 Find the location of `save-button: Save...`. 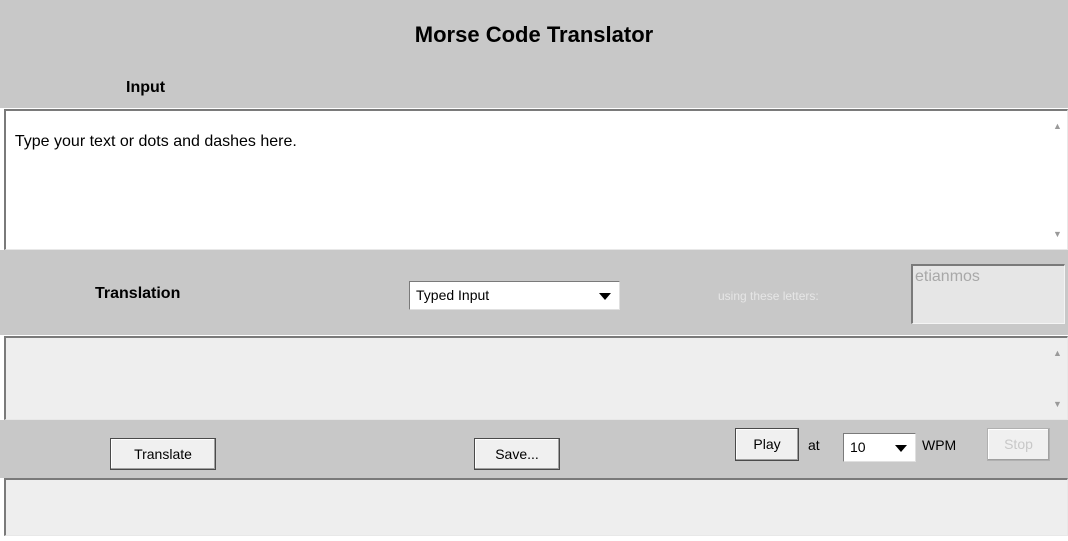

save-button: Save... is located at coordinates (517, 454).